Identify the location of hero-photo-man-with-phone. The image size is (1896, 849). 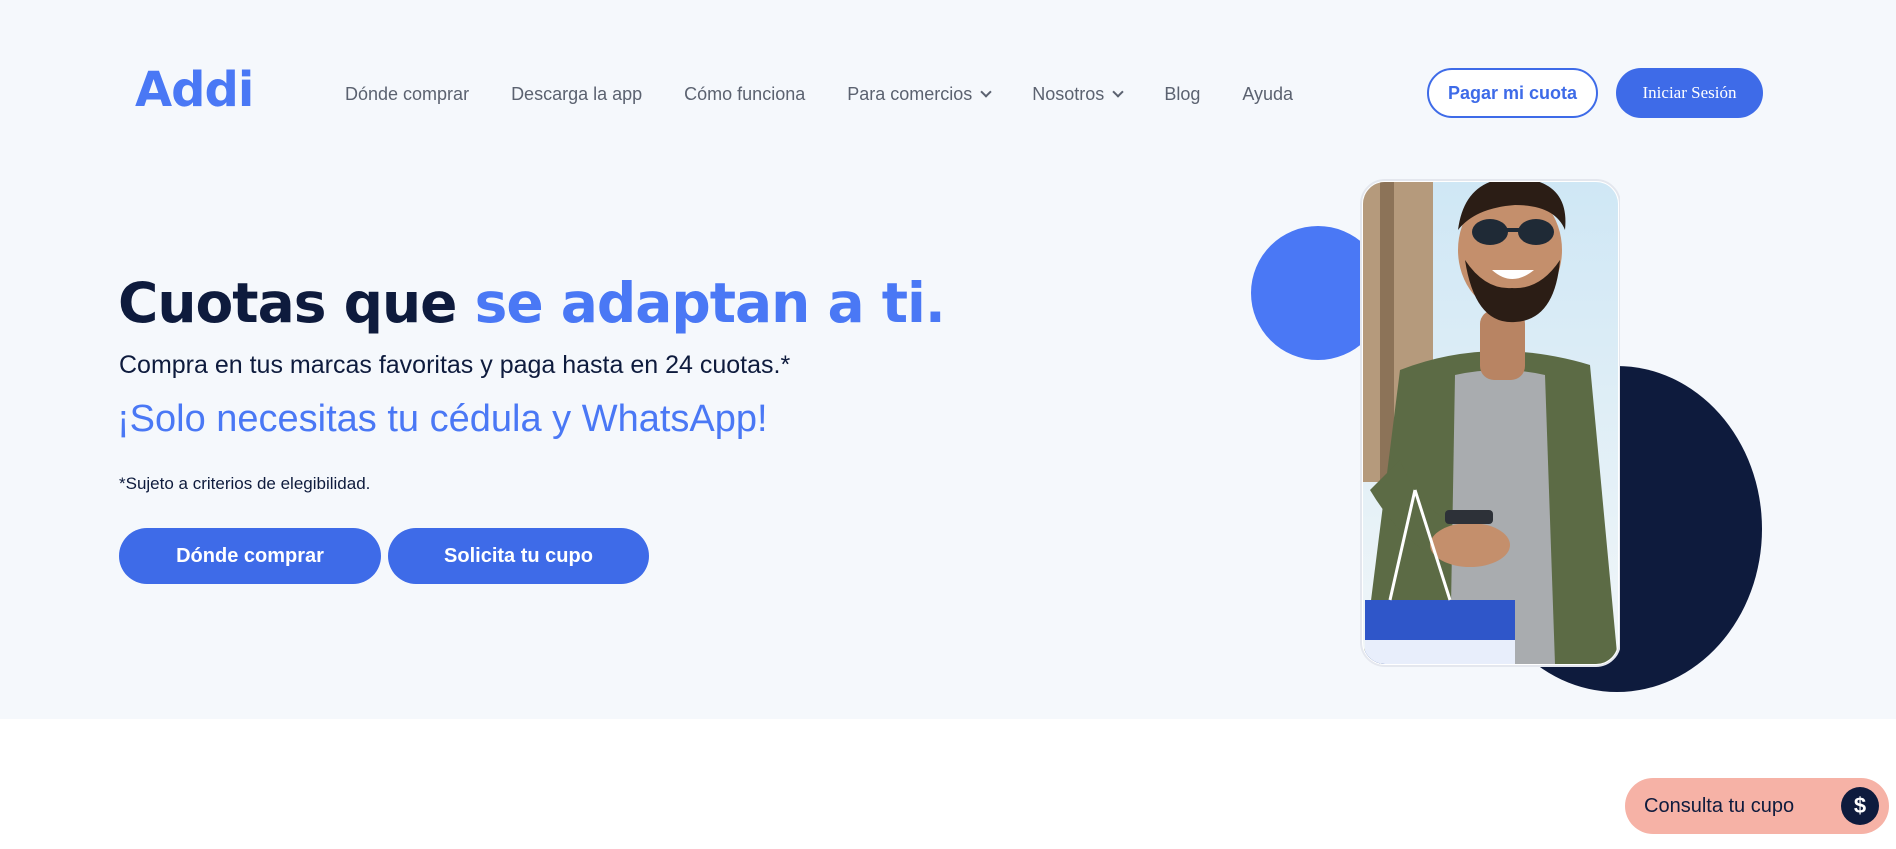
(1490, 423).